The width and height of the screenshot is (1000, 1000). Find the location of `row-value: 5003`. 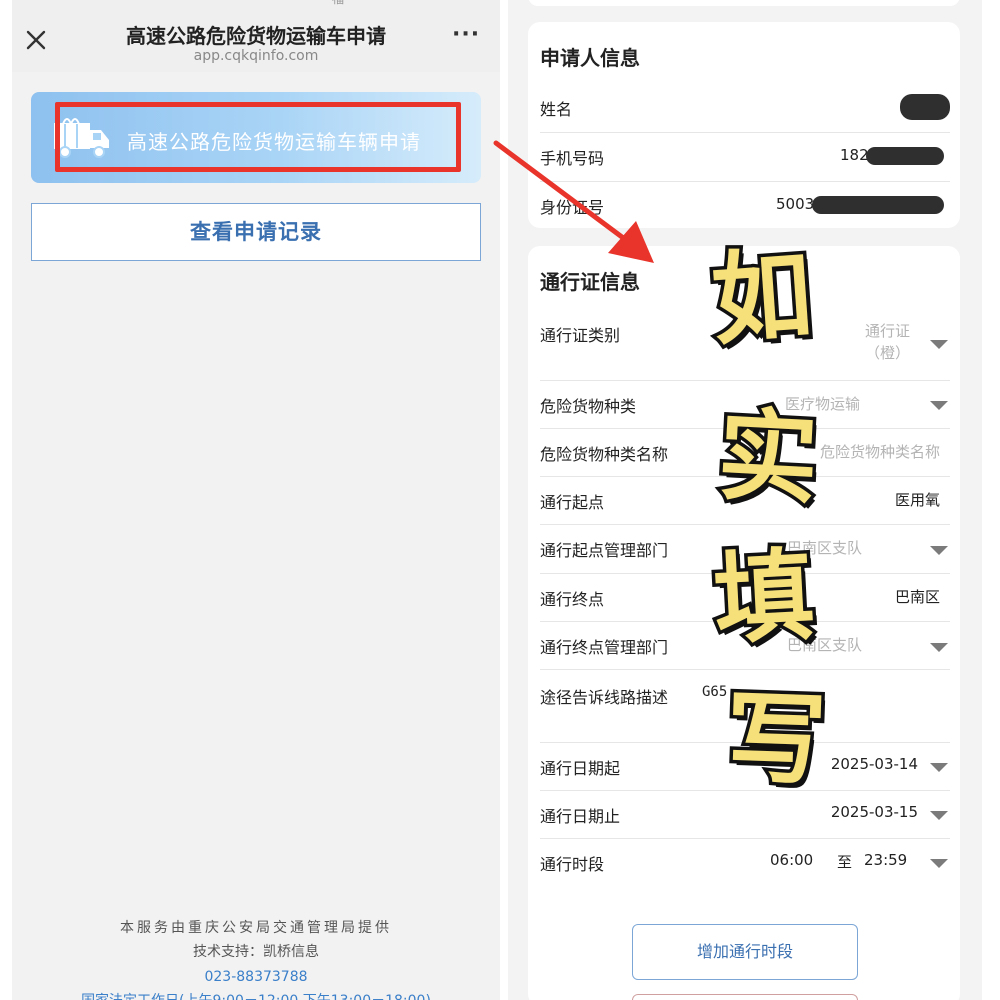

row-value: 5003 is located at coordinates (795, 204).